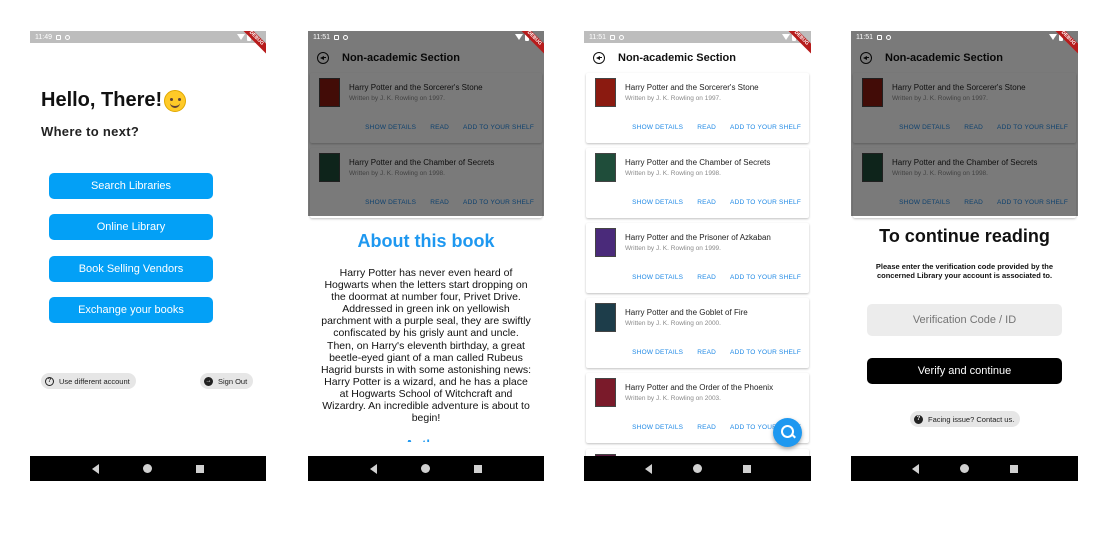  Describe the element at coordinates (148, 37) in the screenshot. I see `status-bar: 11:49` at that location.